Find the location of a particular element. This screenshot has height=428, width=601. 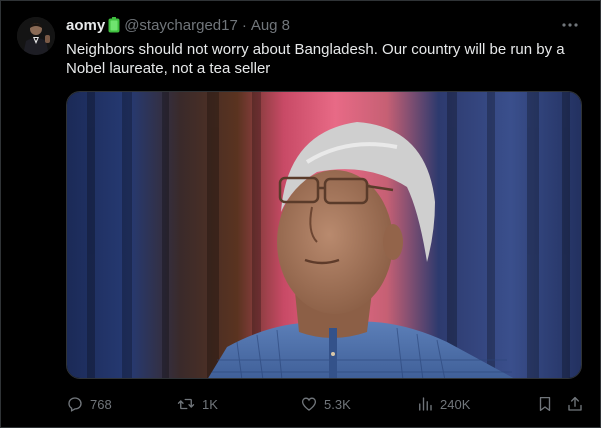

retweet-count: 1K is located at coordinates (210, 404).